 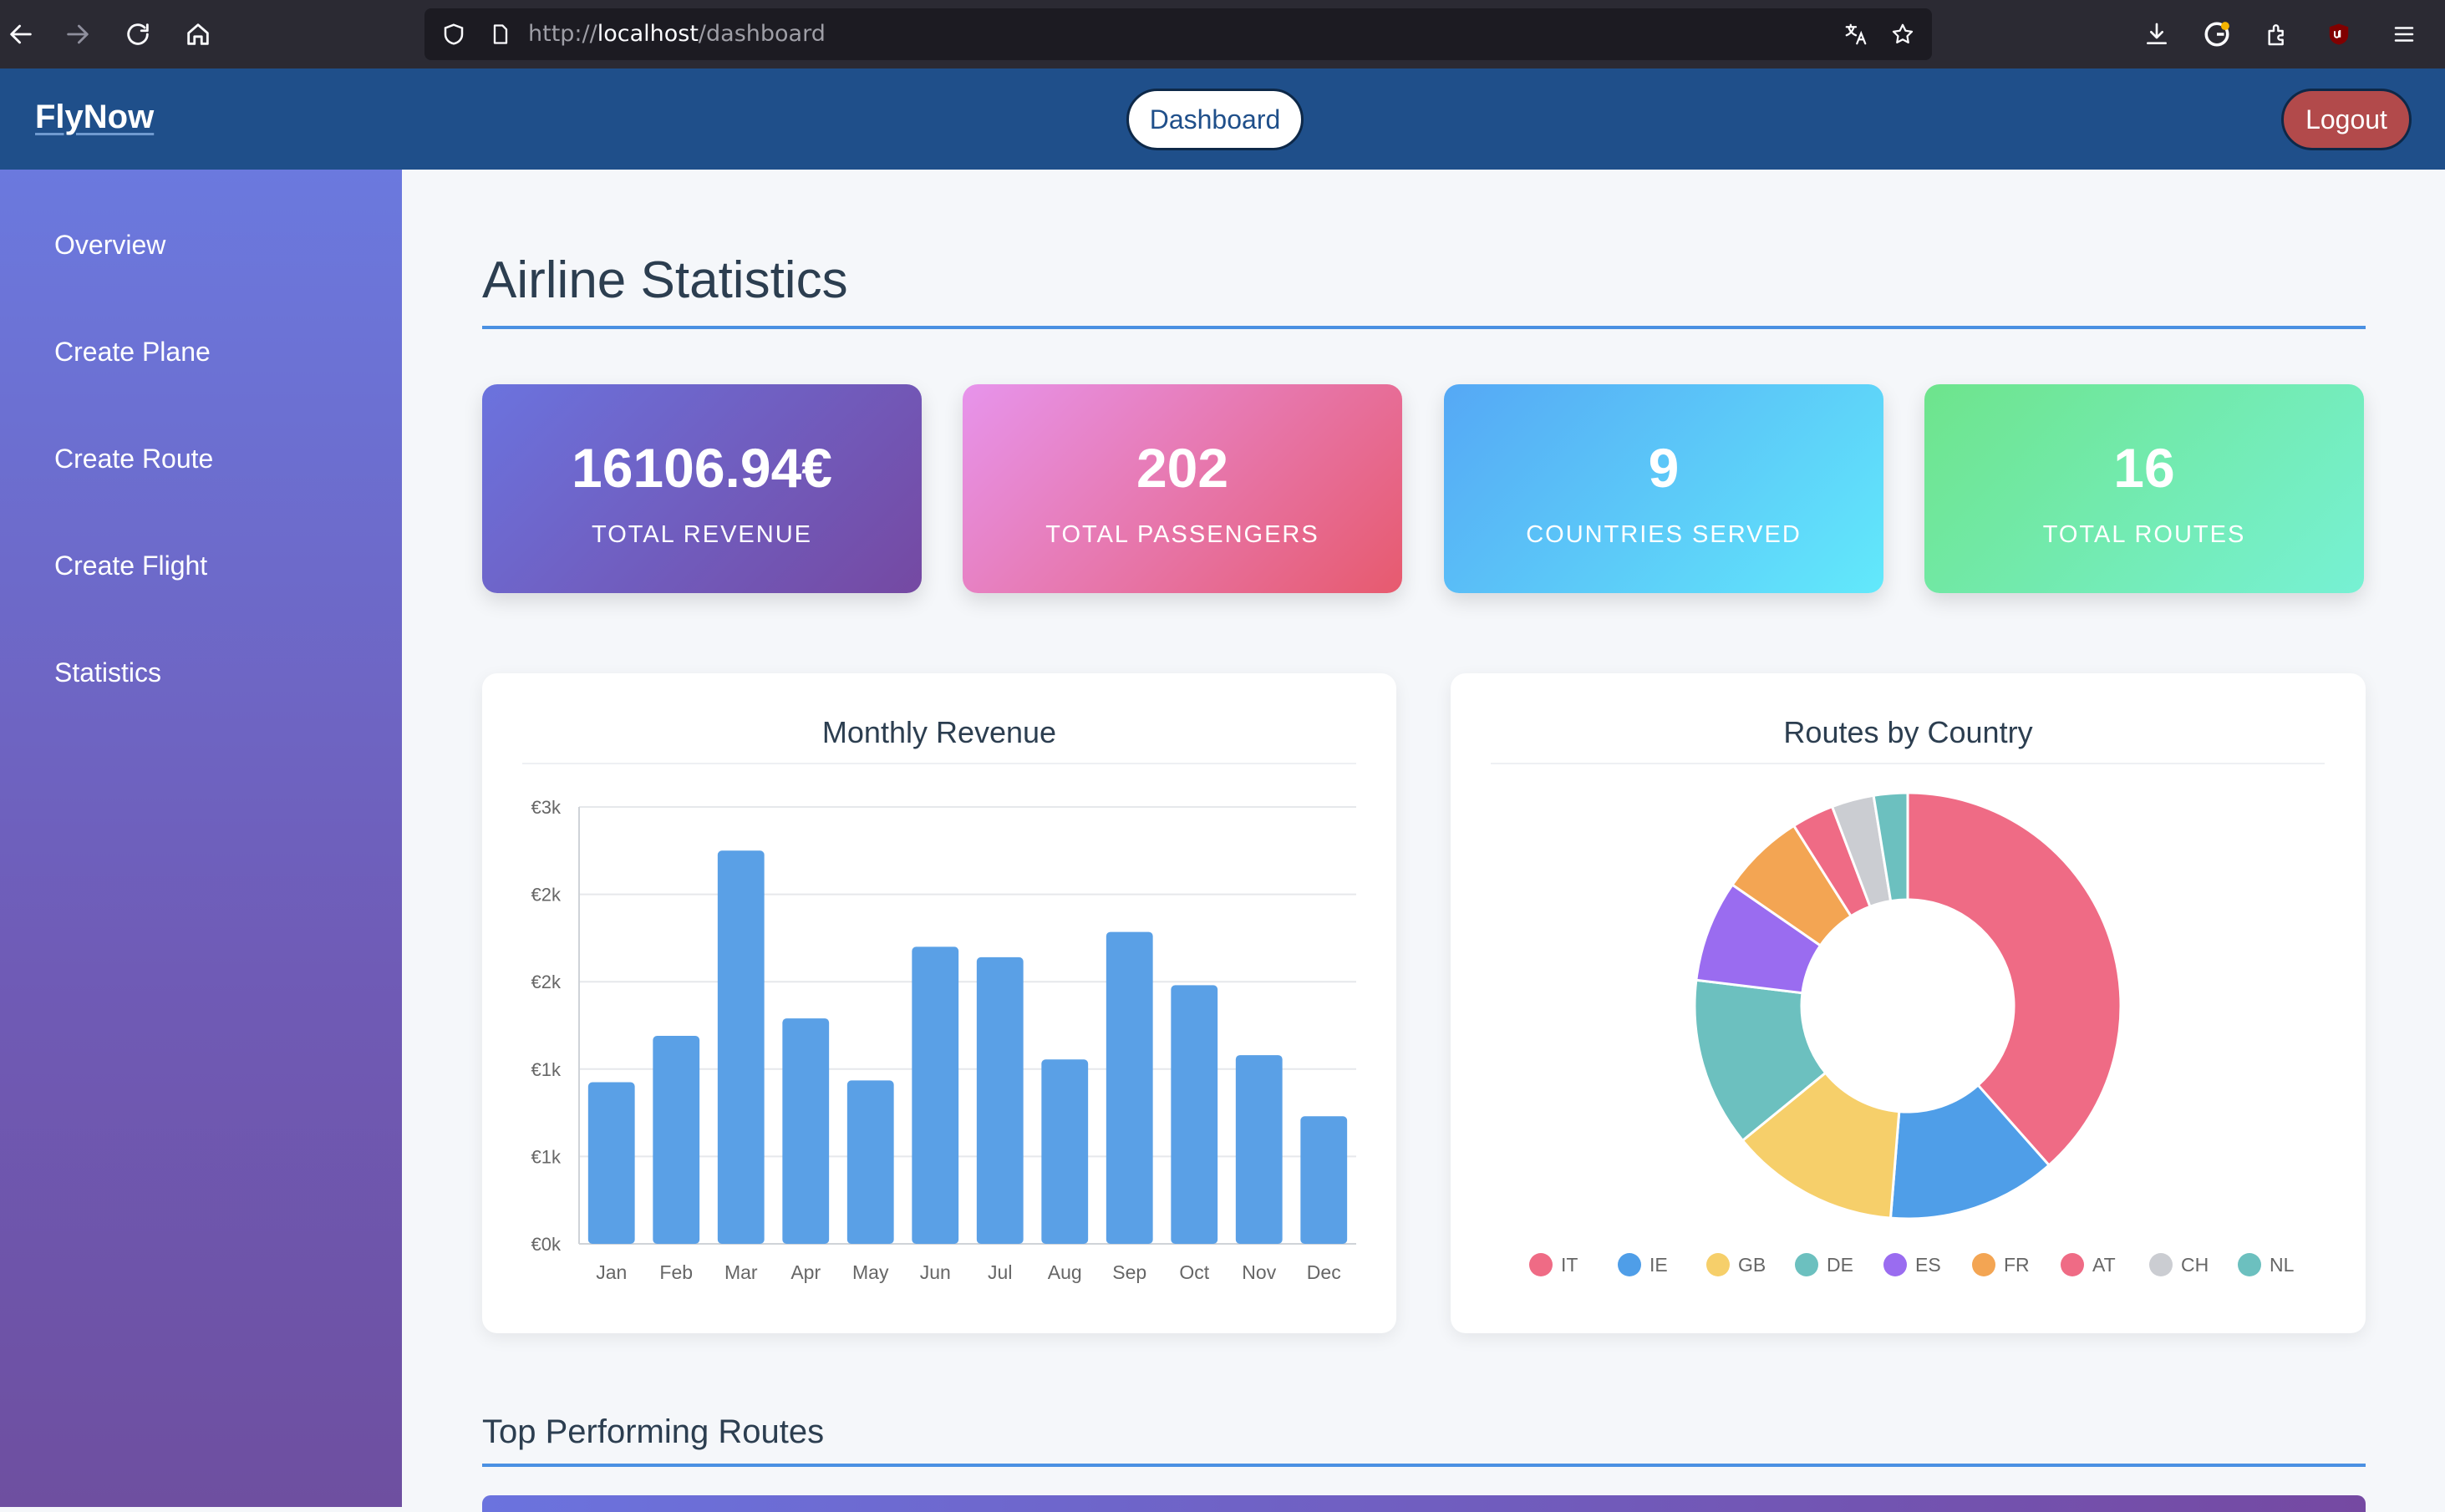 I want to click on legend-label: IT, so click(x=1569, y=1265).